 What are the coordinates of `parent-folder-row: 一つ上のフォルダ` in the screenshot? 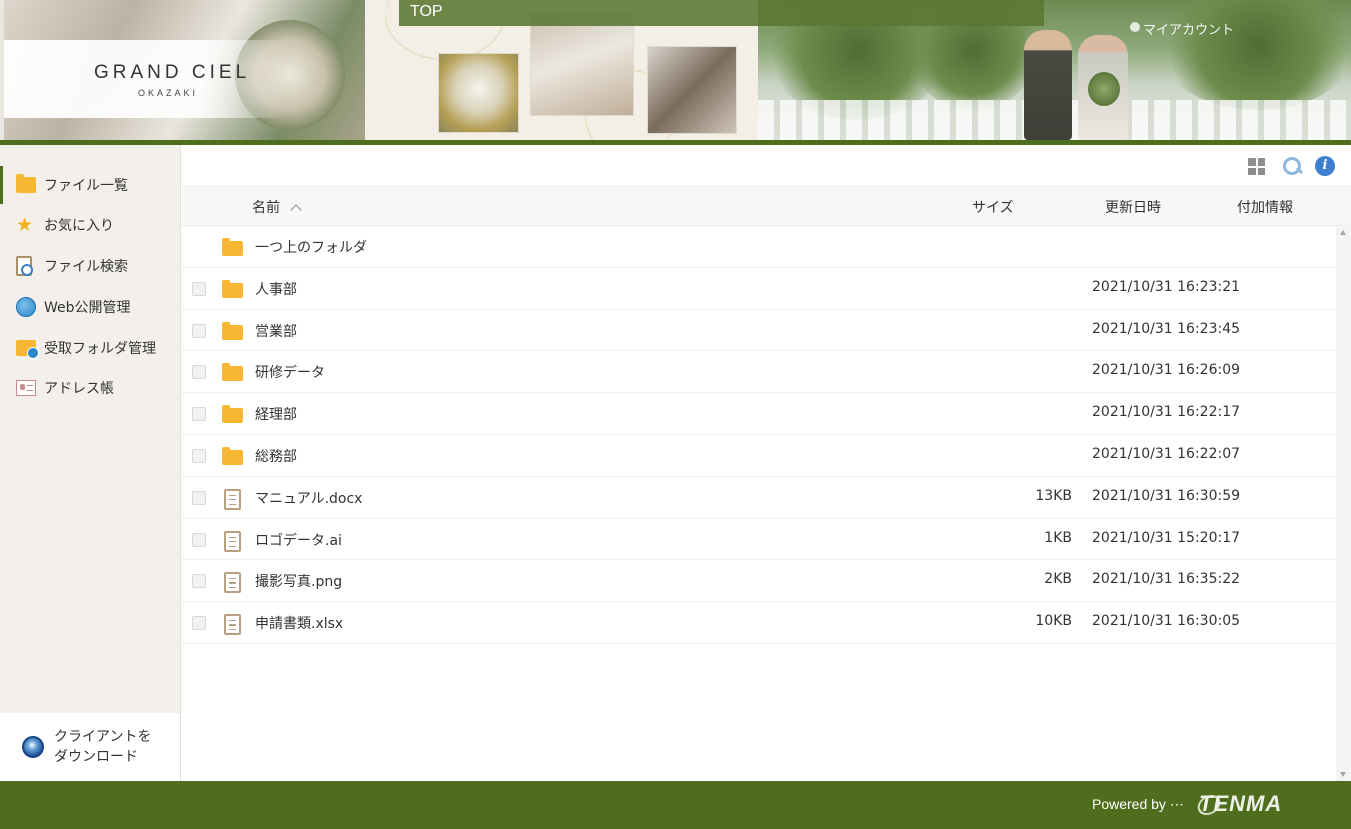 It's located at (759, 247).